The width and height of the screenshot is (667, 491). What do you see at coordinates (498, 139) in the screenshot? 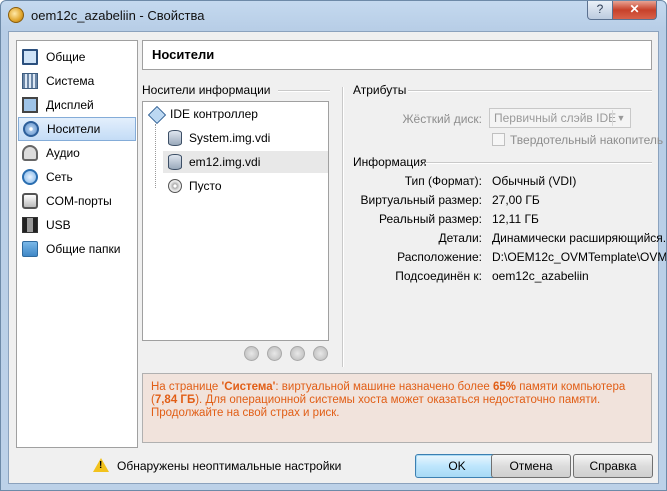
I see `solid-state-checkbox` at bounding box center [498, 139].